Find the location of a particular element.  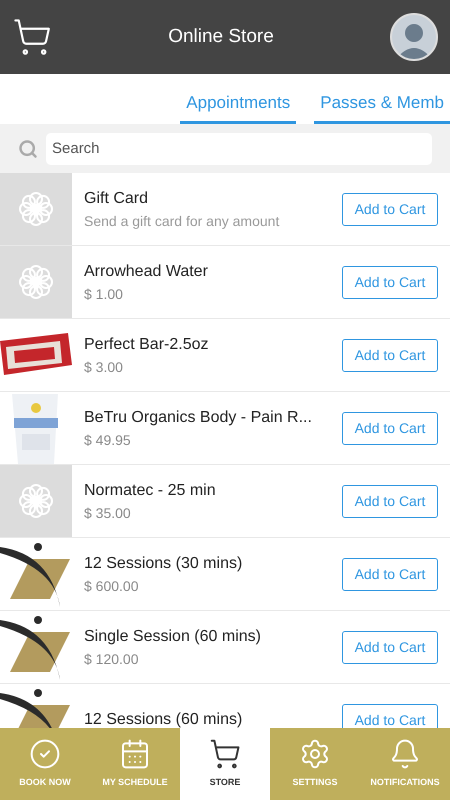

nav-tab: NOTIFICATIONS is located at coordinates (405, 764).